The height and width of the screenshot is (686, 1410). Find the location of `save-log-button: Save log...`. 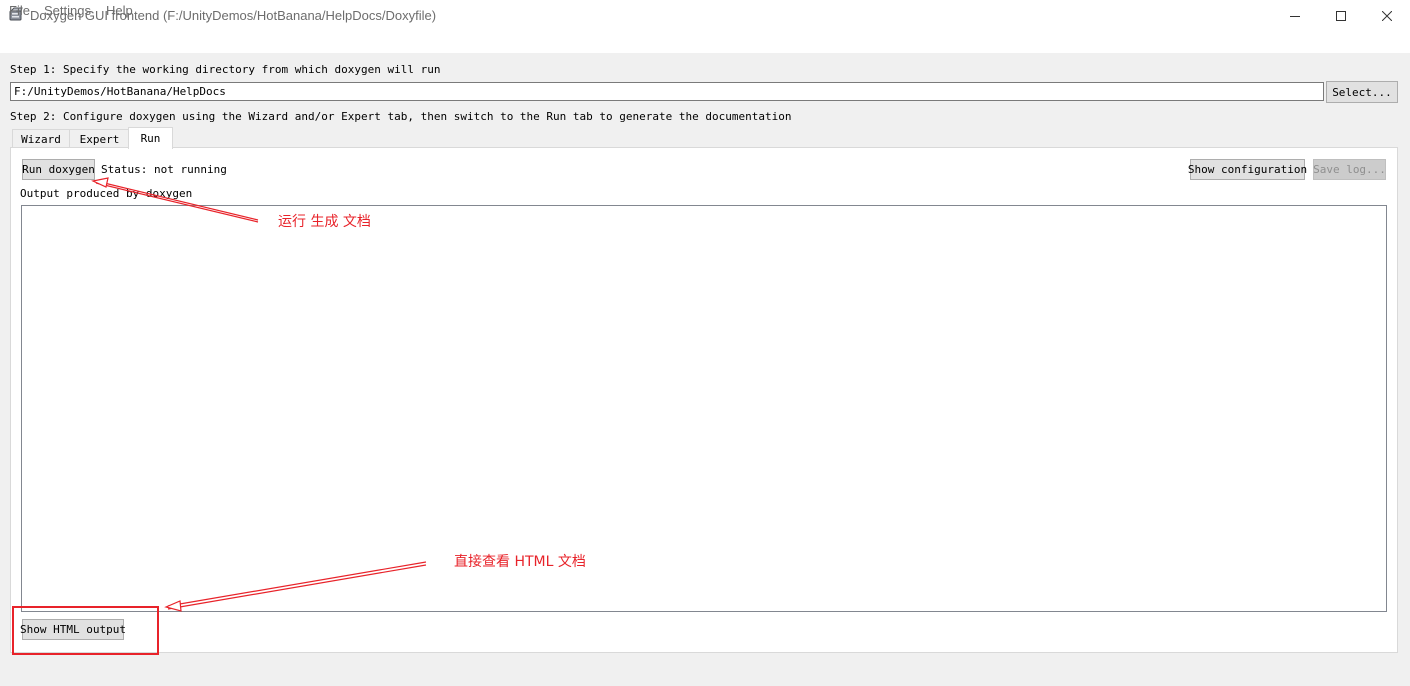

save-log-button: Save log... is located at coordinates (1349, 169).